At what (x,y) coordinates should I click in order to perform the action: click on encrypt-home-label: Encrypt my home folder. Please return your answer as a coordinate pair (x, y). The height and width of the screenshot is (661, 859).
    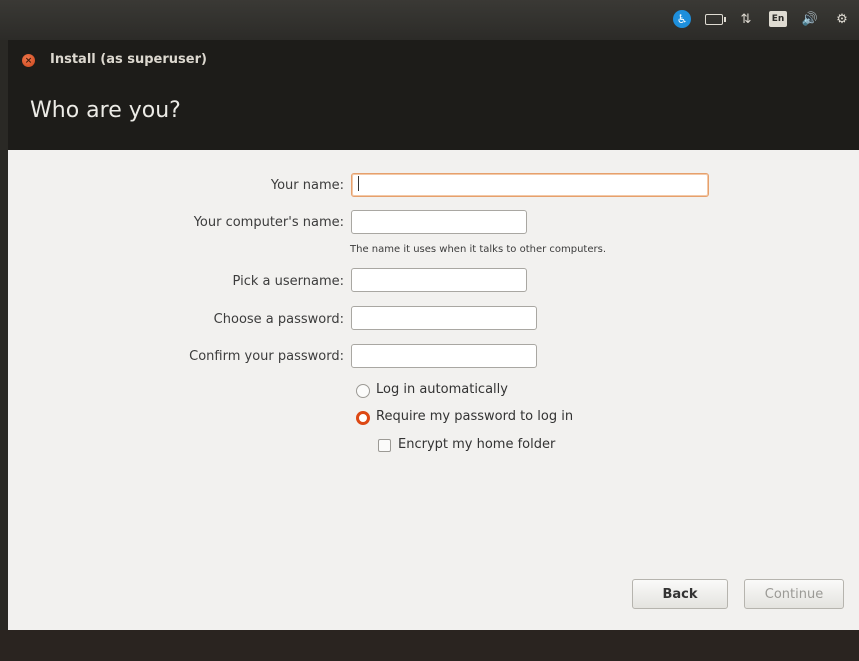
    Looking at the image, I should click on (476, 444).